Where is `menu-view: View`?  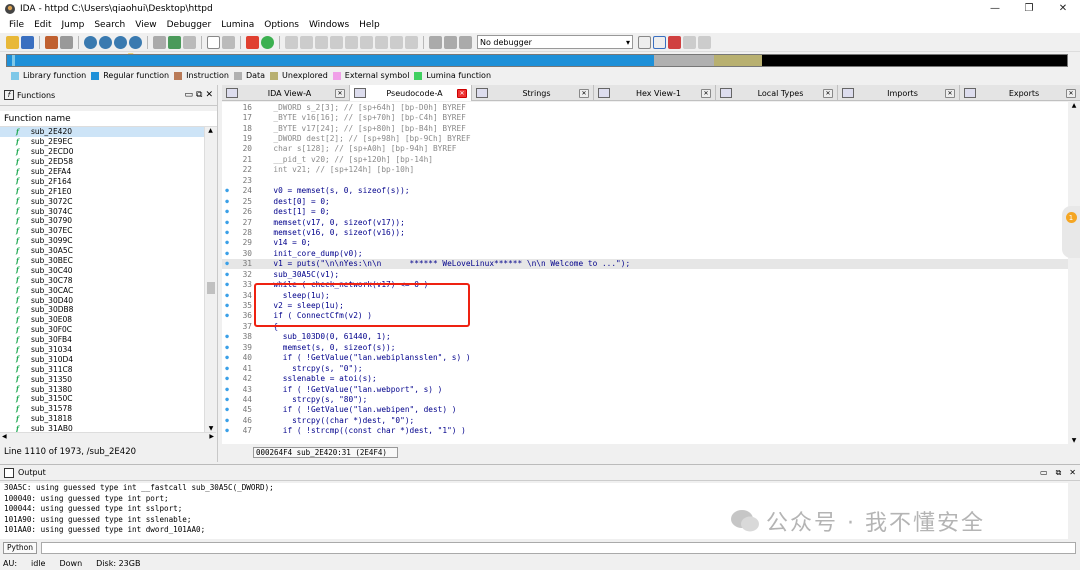
menu-view: View is located at coordinates (145, 25).